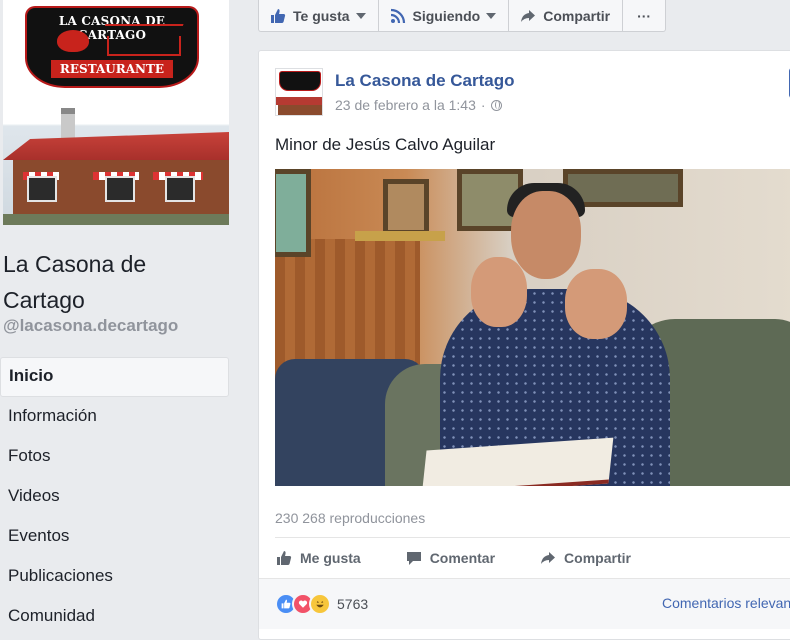  Describe the element at coordinates (90, 326) in the screenshot. I see `page-handle: @lacasona.decartago` at that location.